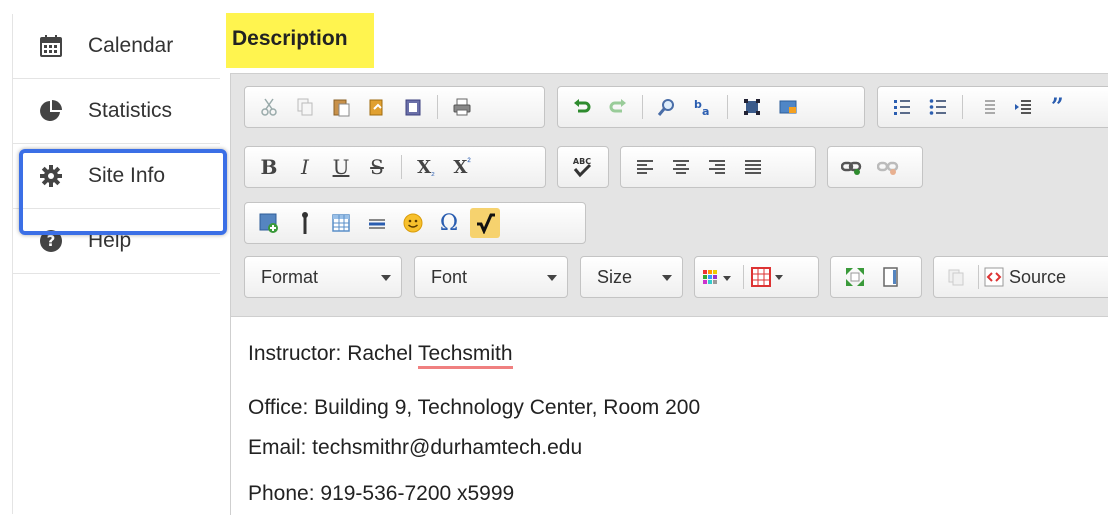 This screenshot has height=515, width=1108. I want to click on paste-text-icon, so click(377, 107).